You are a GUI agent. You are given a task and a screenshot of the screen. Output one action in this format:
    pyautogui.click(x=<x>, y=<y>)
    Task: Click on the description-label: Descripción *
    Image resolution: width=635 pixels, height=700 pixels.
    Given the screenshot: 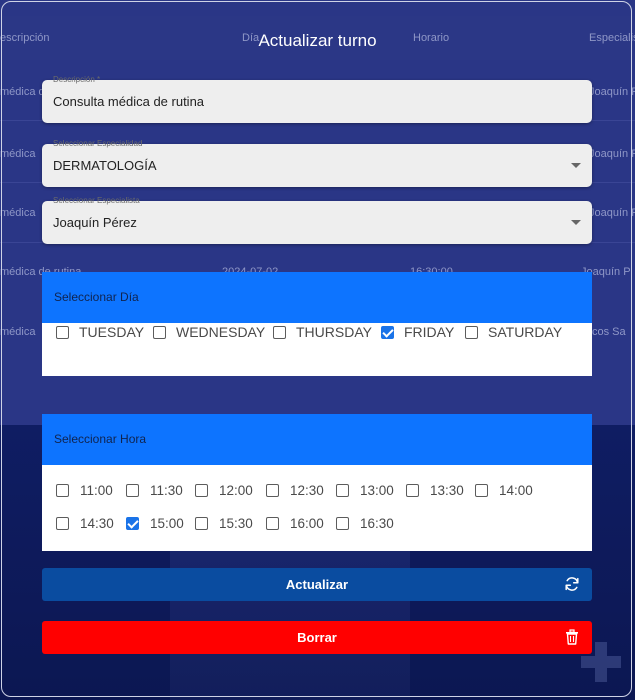 What is the action you would take?
    pyautogui.click(x=77, y=79)
    